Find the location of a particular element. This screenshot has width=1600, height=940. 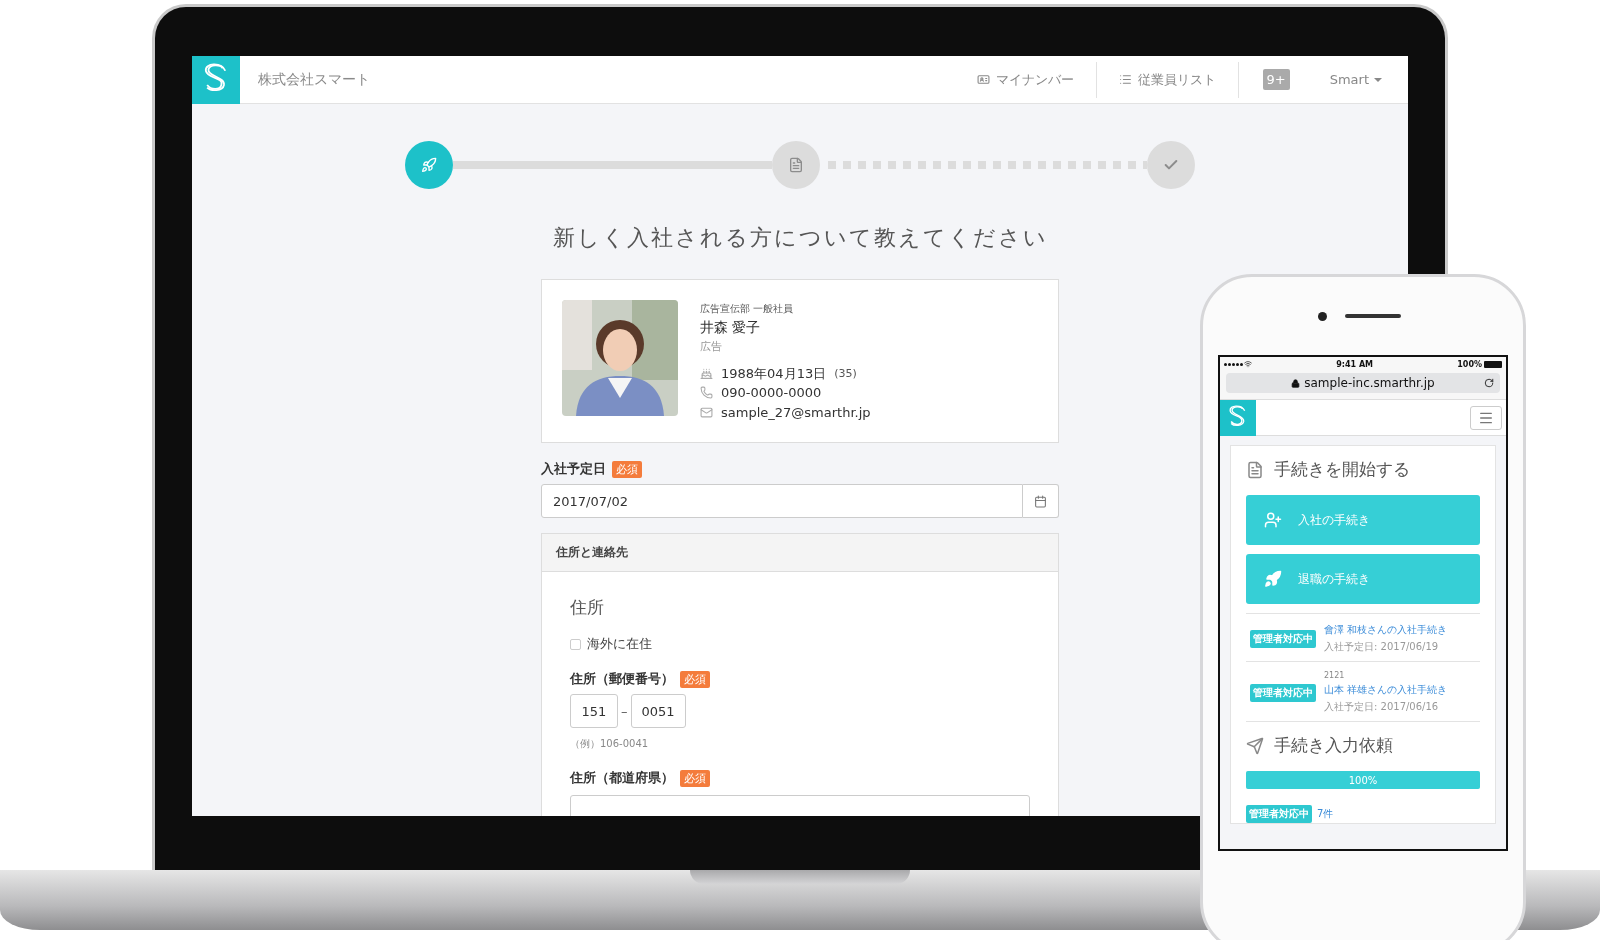

count-link: 7件 is located at coordinates (1325, 814).